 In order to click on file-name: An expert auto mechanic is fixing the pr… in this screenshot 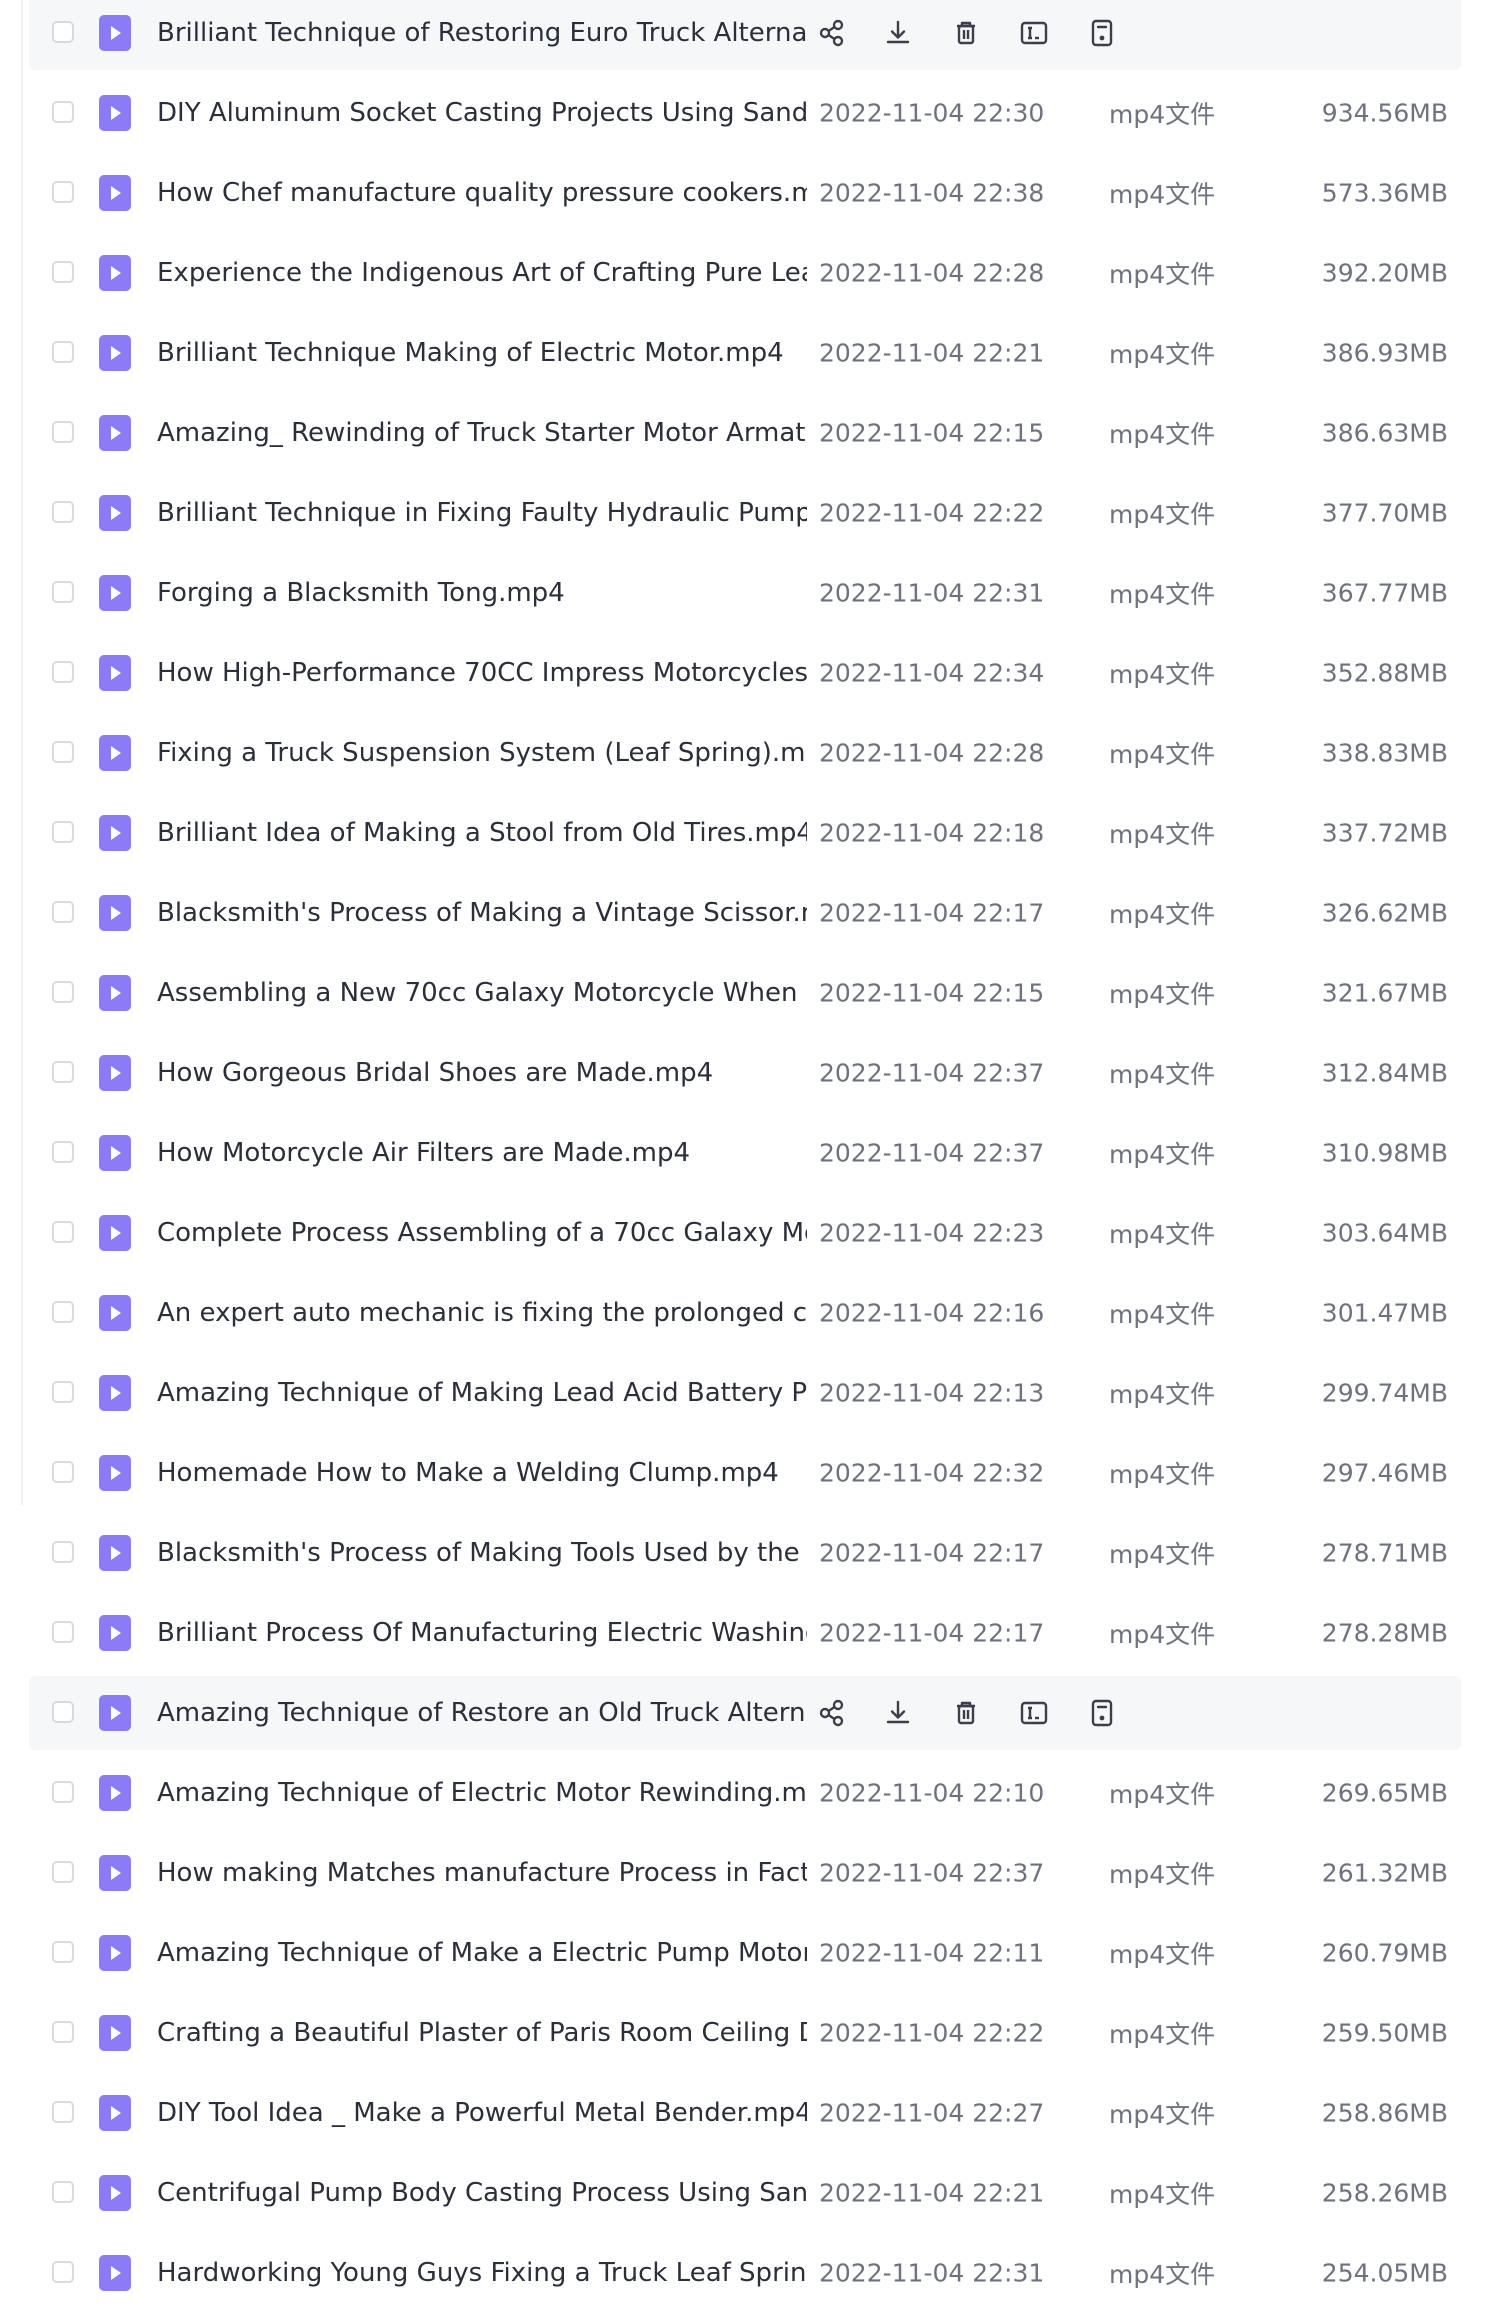, I will do `click(482, 1313)`.